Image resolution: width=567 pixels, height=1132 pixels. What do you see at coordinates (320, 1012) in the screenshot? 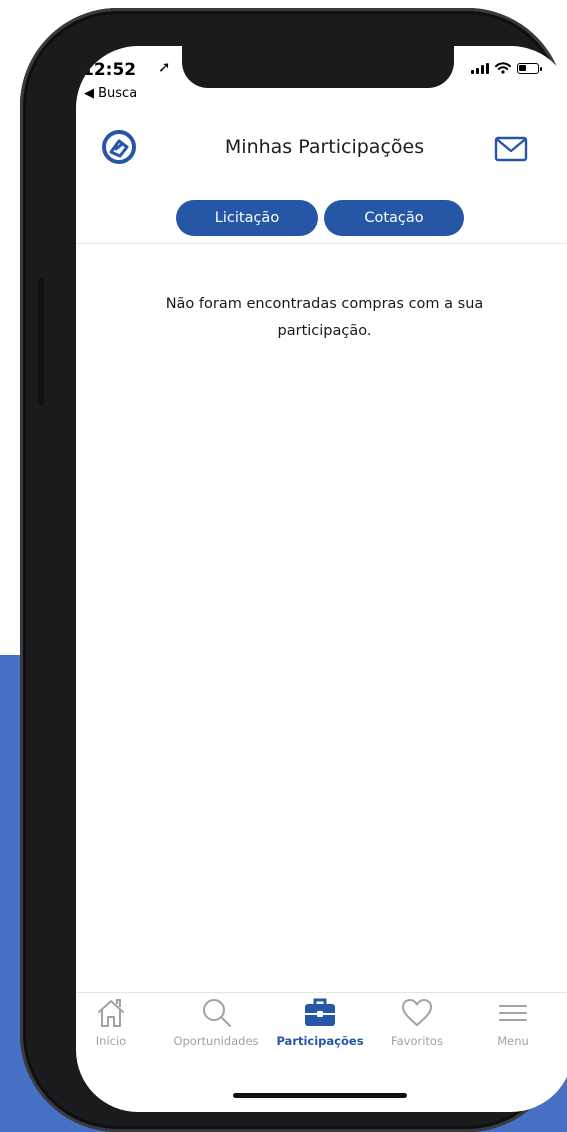
I see `briefcase-icon` at bounding box center [320, 1012].